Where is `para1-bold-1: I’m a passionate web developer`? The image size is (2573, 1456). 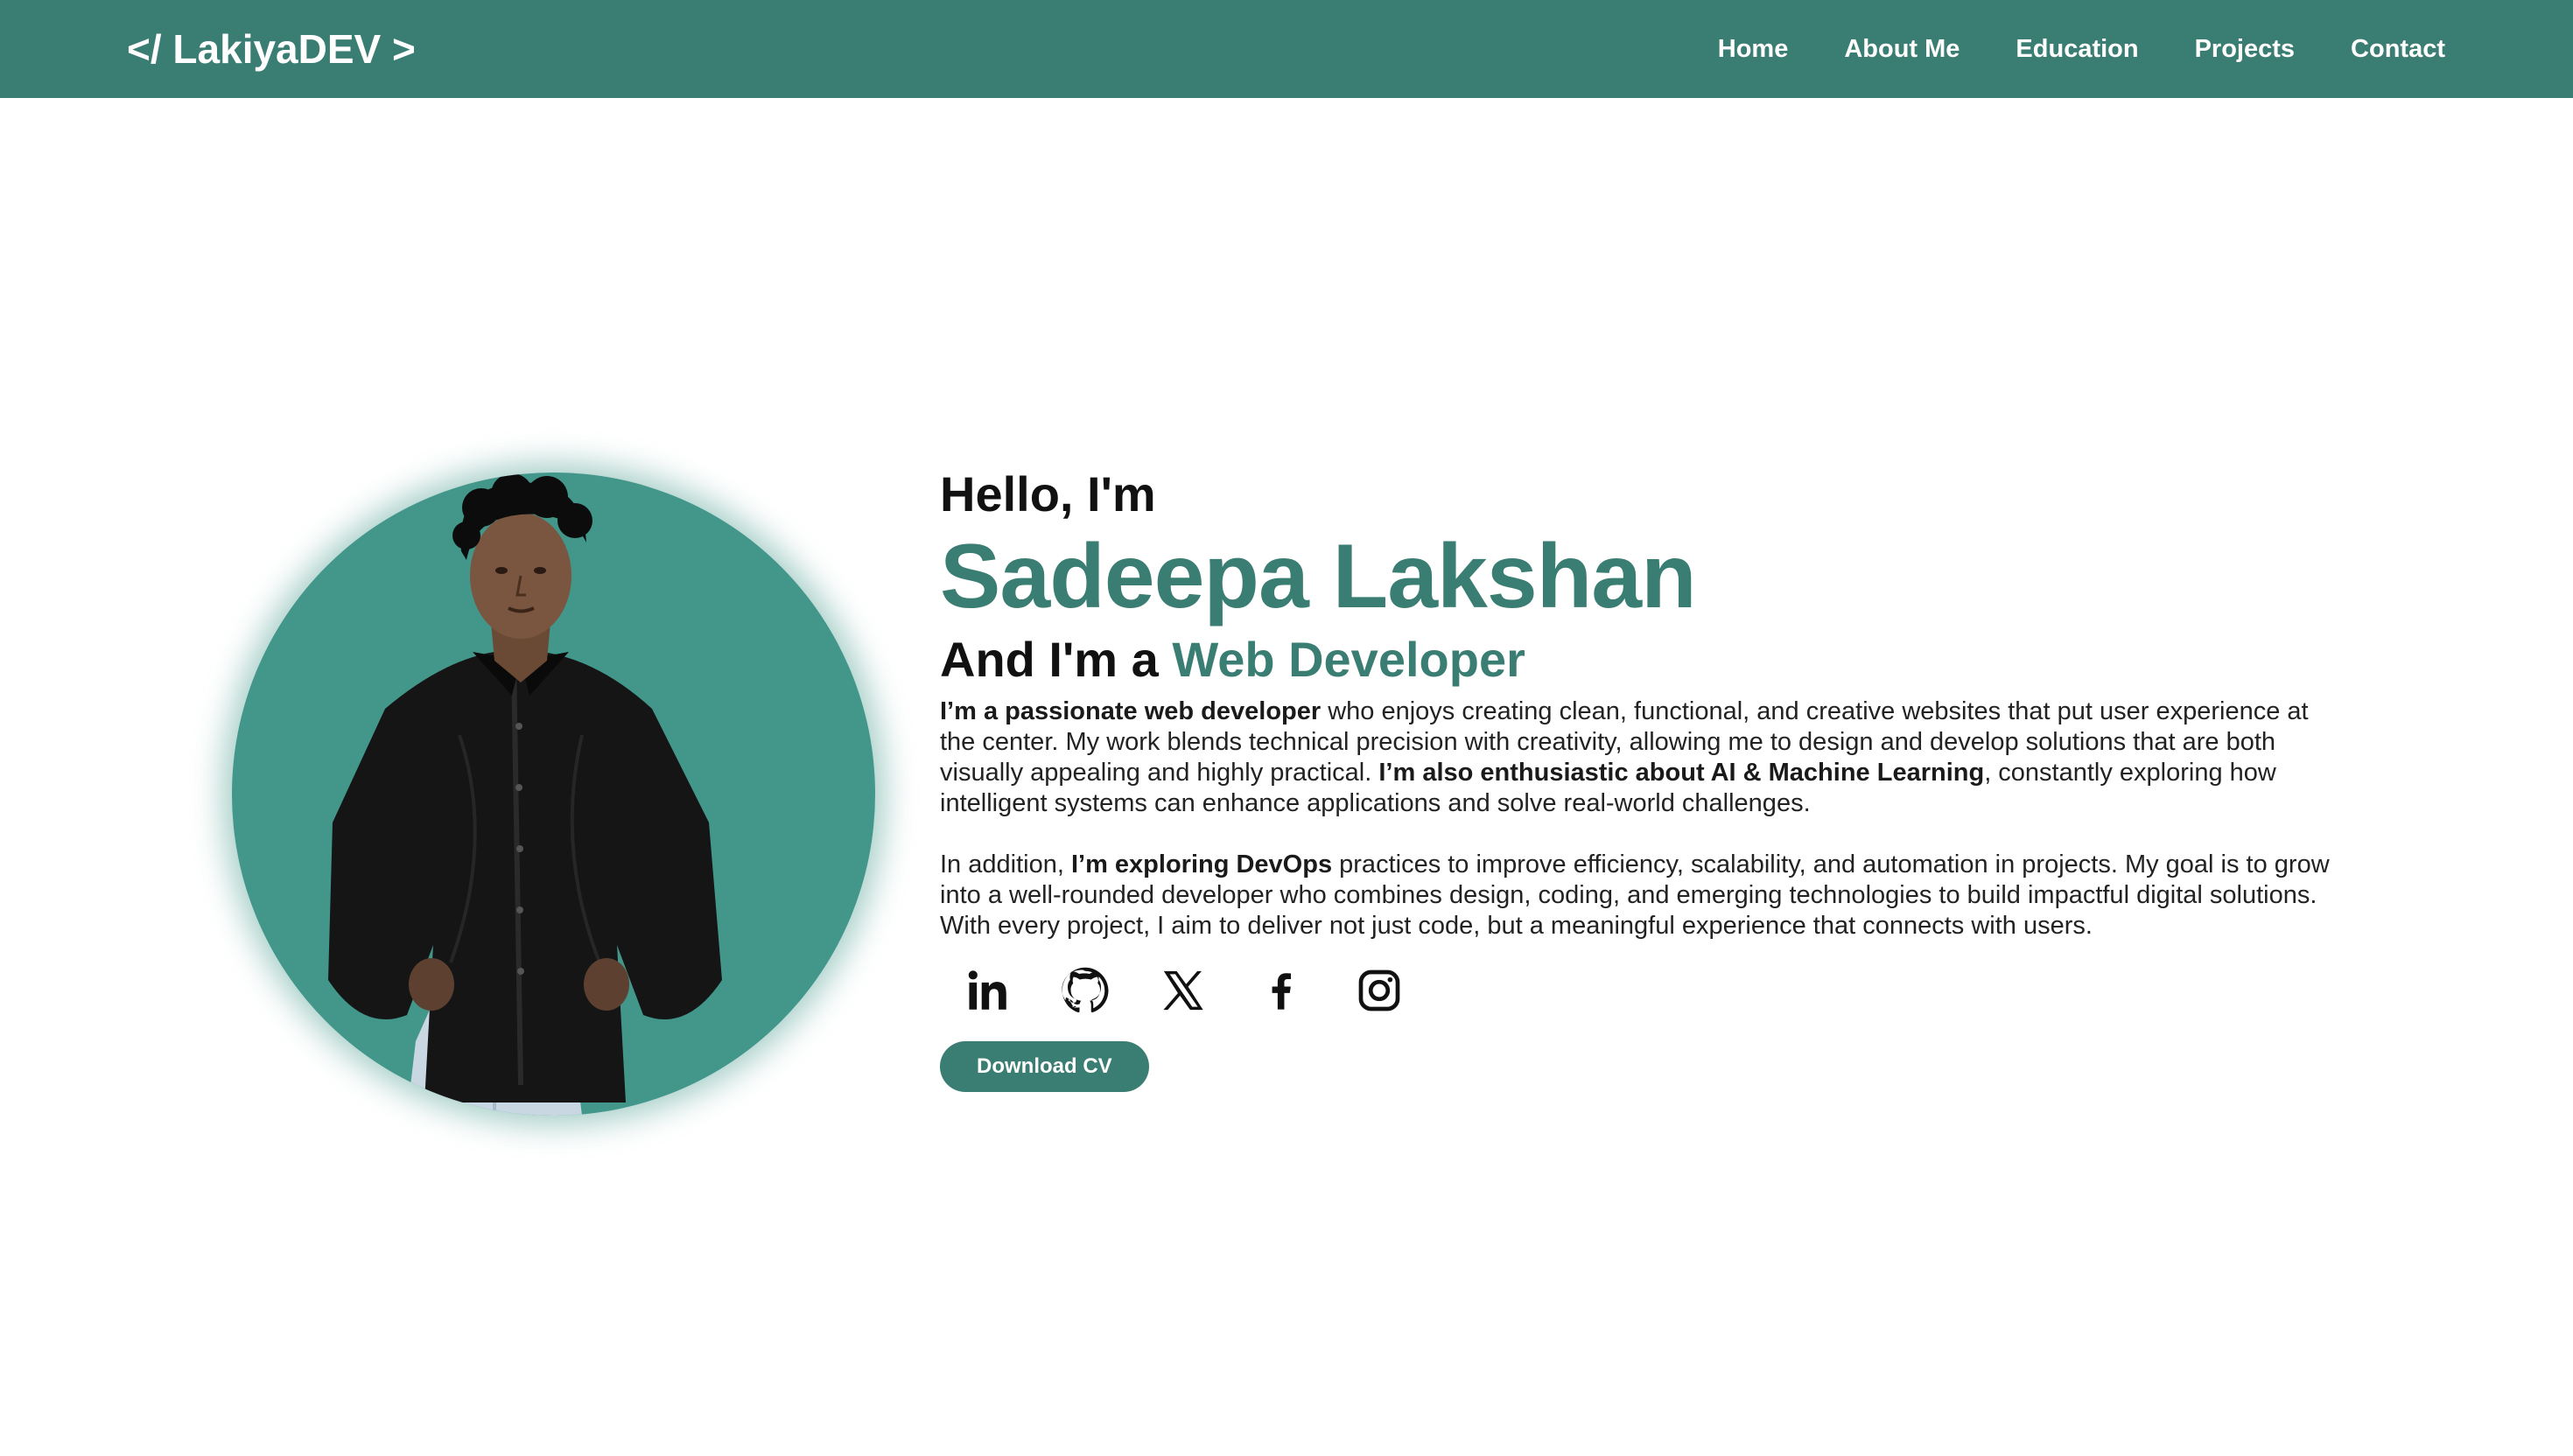
para1-bold-1: I’m a passionate web developer is located at coordinates (1131, 711).